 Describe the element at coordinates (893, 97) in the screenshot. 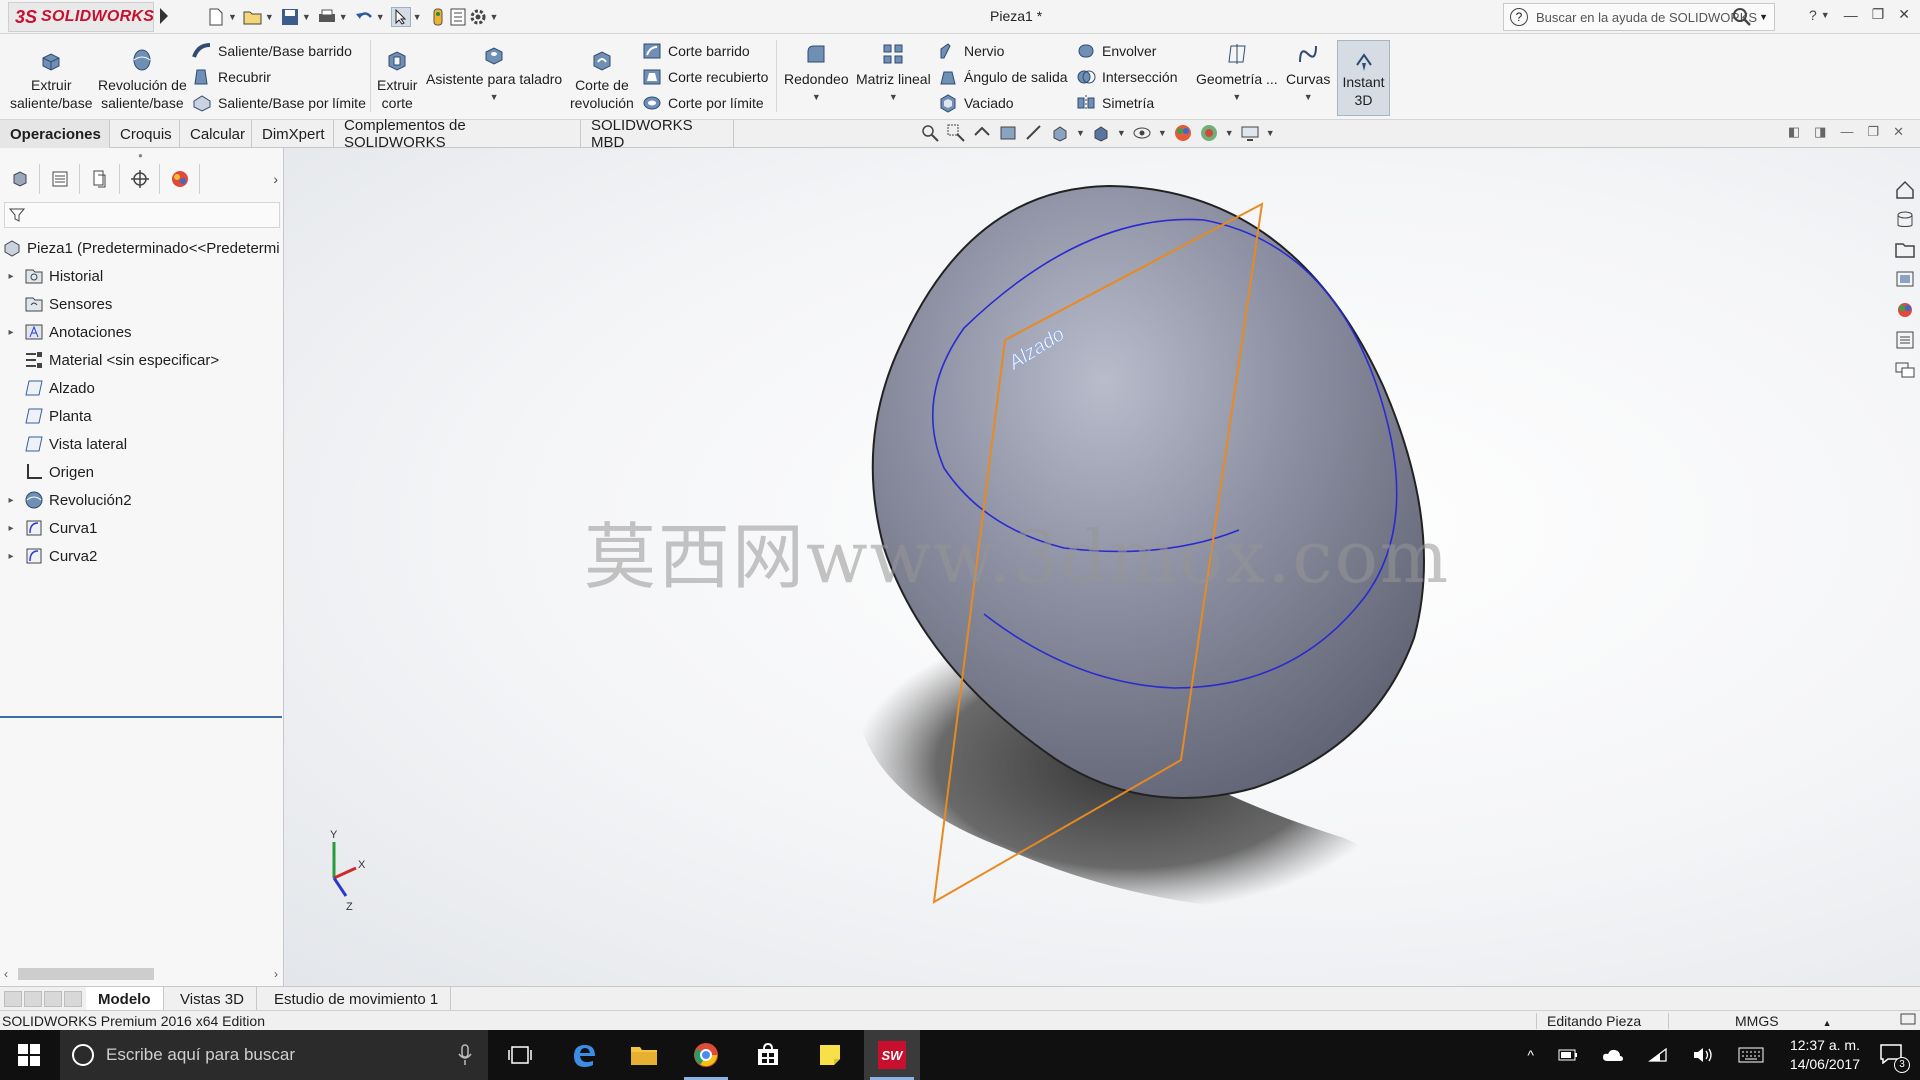

I see `pattern-dropdown-icon: ▼` at that location.